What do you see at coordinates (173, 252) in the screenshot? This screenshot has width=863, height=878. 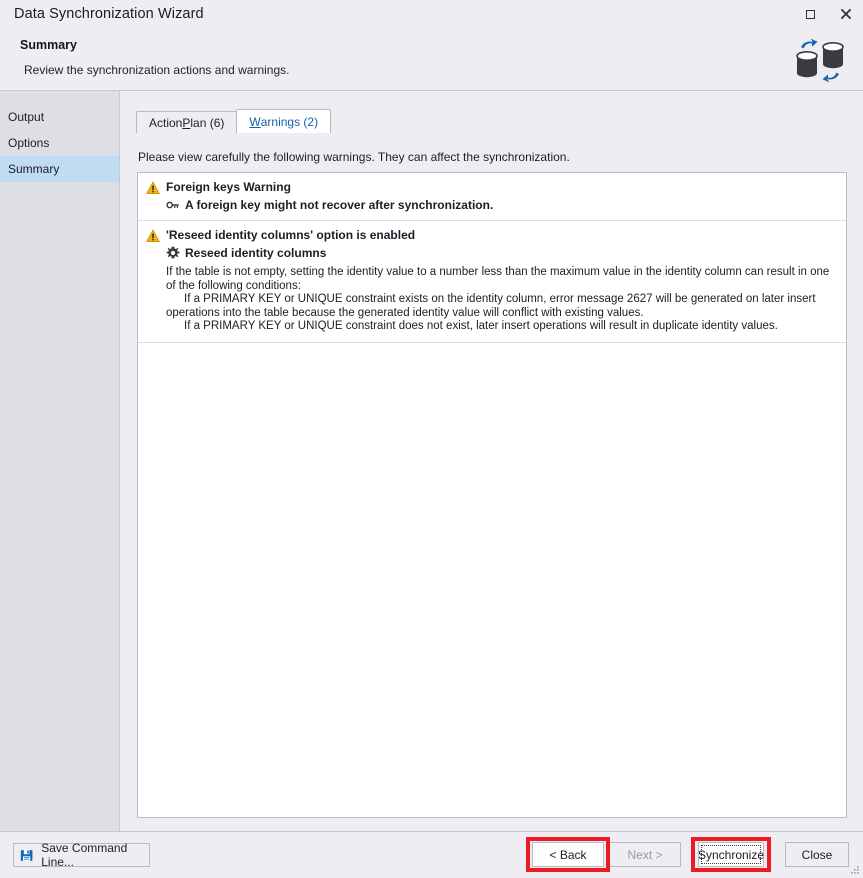 I see `gear-icon` at bounding box center [173, 252].